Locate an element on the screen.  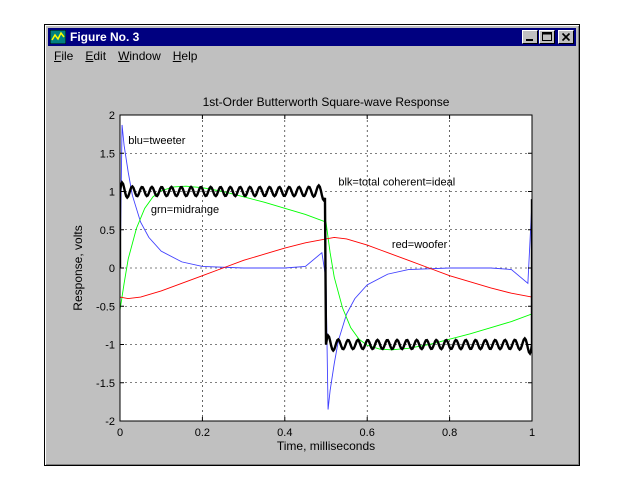
y-tick-label: 0 is located at coordinates (112, 269).